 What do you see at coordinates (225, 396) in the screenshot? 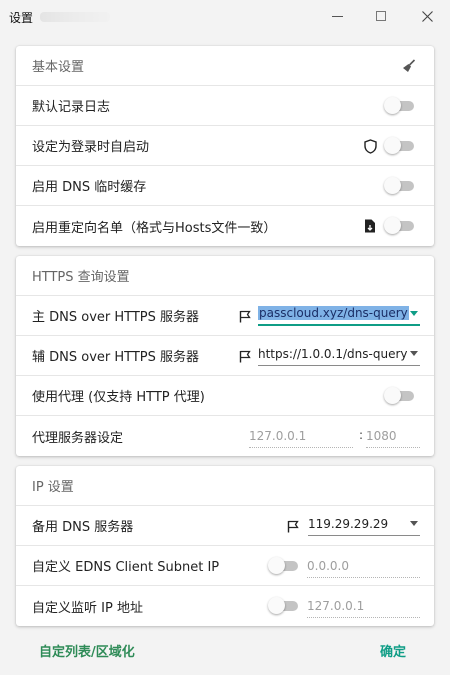
I see `proxy-row: 使用代理 (仅支持 HTTP 代理)` at bounding box center [225, 396].